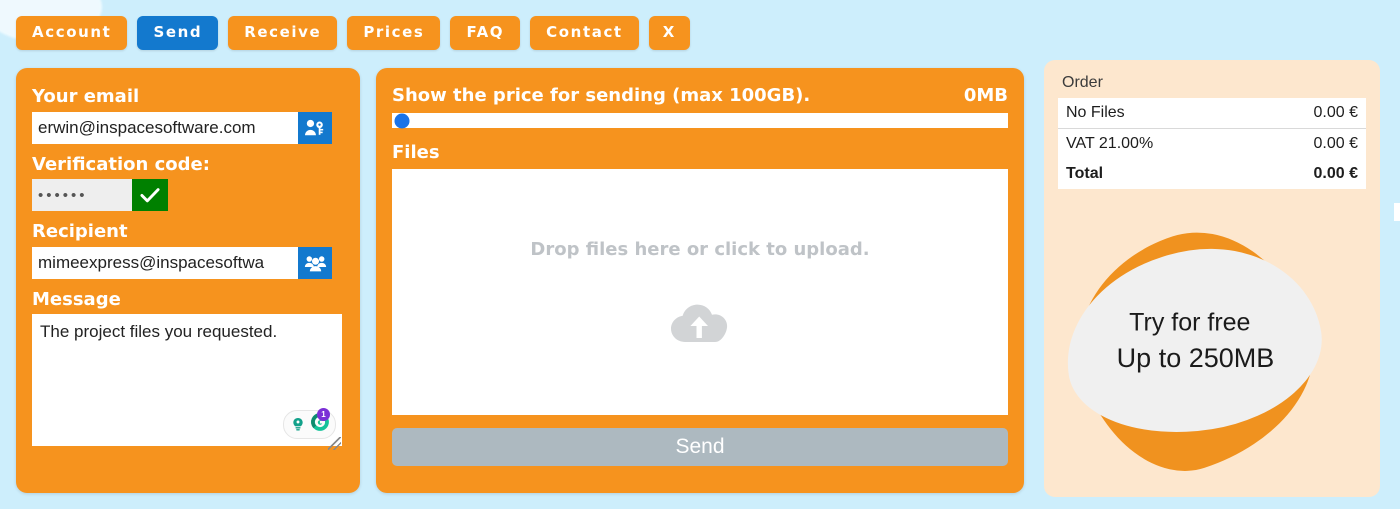 Image resolution: width=1400 pixels, height=509 pixels. What do you see at coordinates (402, 120) in the screenshot?
I see `size-slider-thumb` at bounding box center [402, 120].